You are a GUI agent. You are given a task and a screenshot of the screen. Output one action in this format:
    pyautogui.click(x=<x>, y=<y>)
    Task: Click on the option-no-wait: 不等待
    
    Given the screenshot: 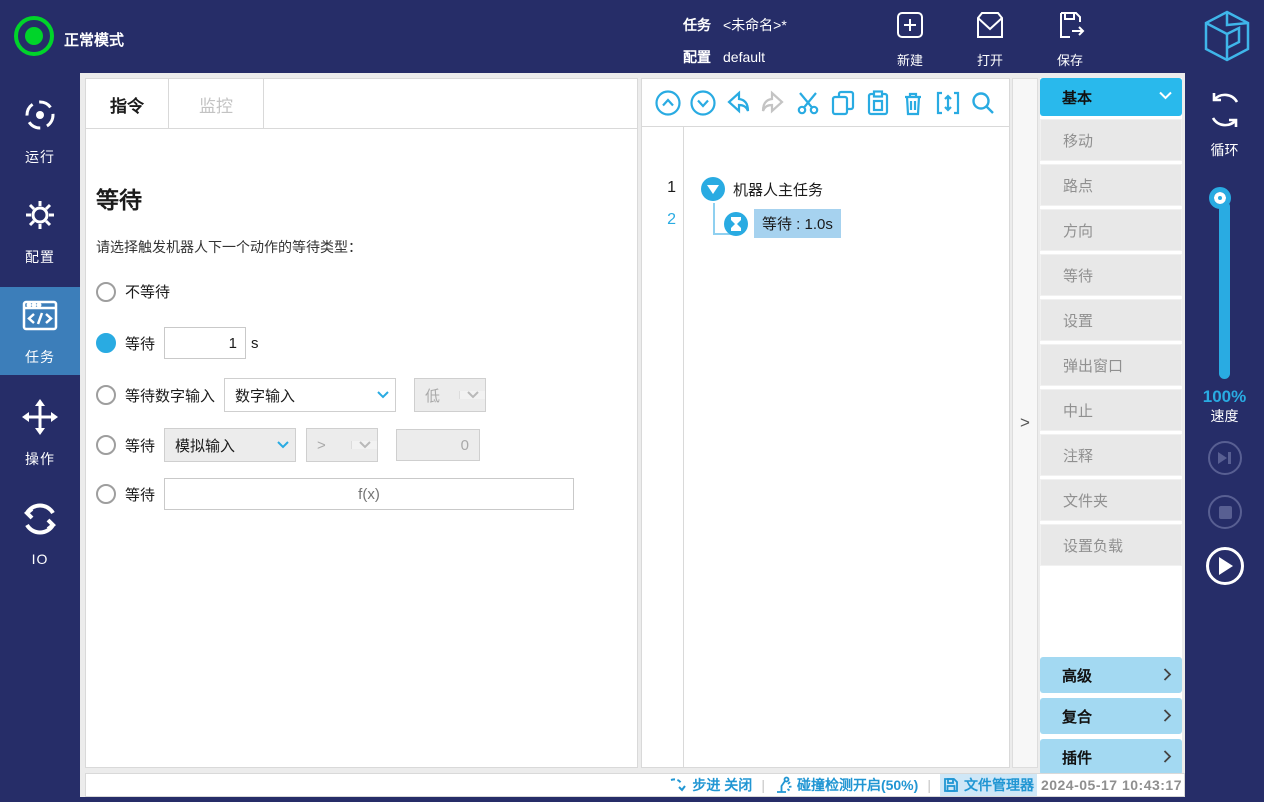 What is the action you would take?
    pyautogui.click(x=133, y=291)
    